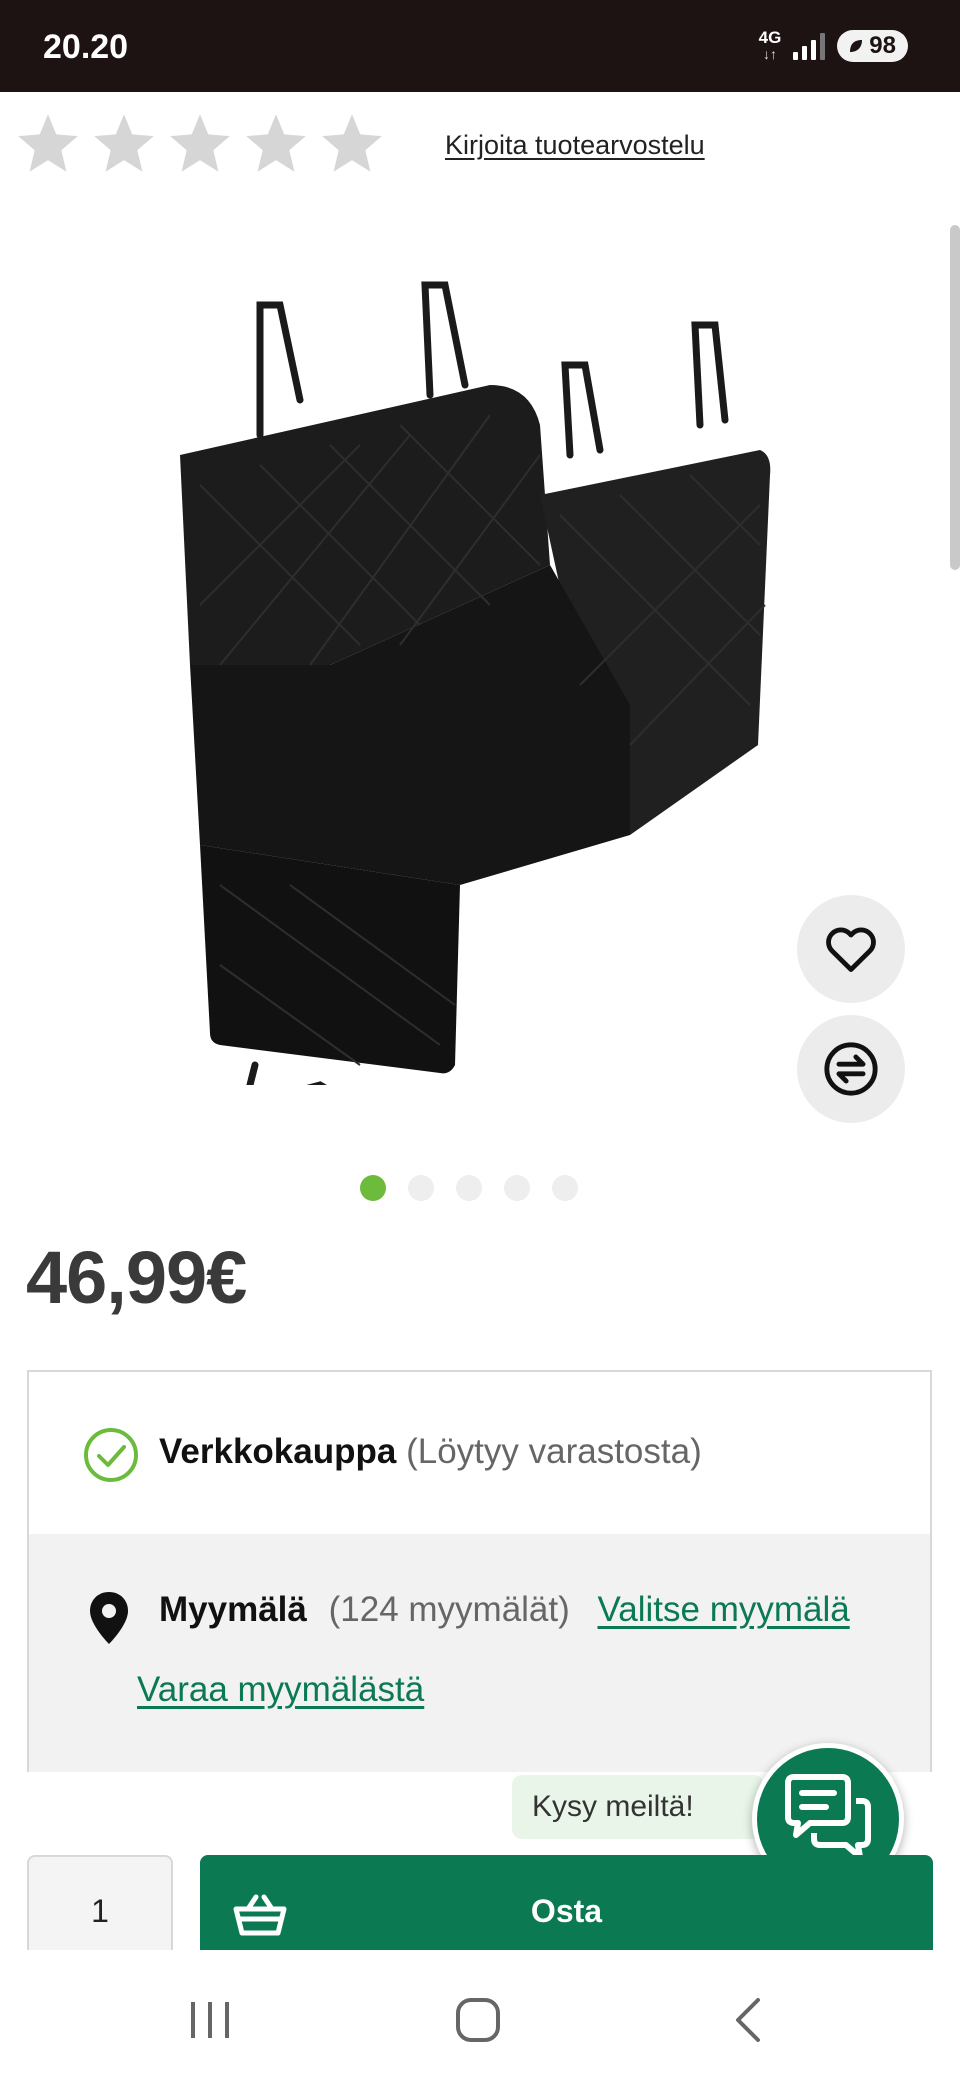 The image size is (960, 2080). I want to click on buy-label: Osta, so click(566, 1911).